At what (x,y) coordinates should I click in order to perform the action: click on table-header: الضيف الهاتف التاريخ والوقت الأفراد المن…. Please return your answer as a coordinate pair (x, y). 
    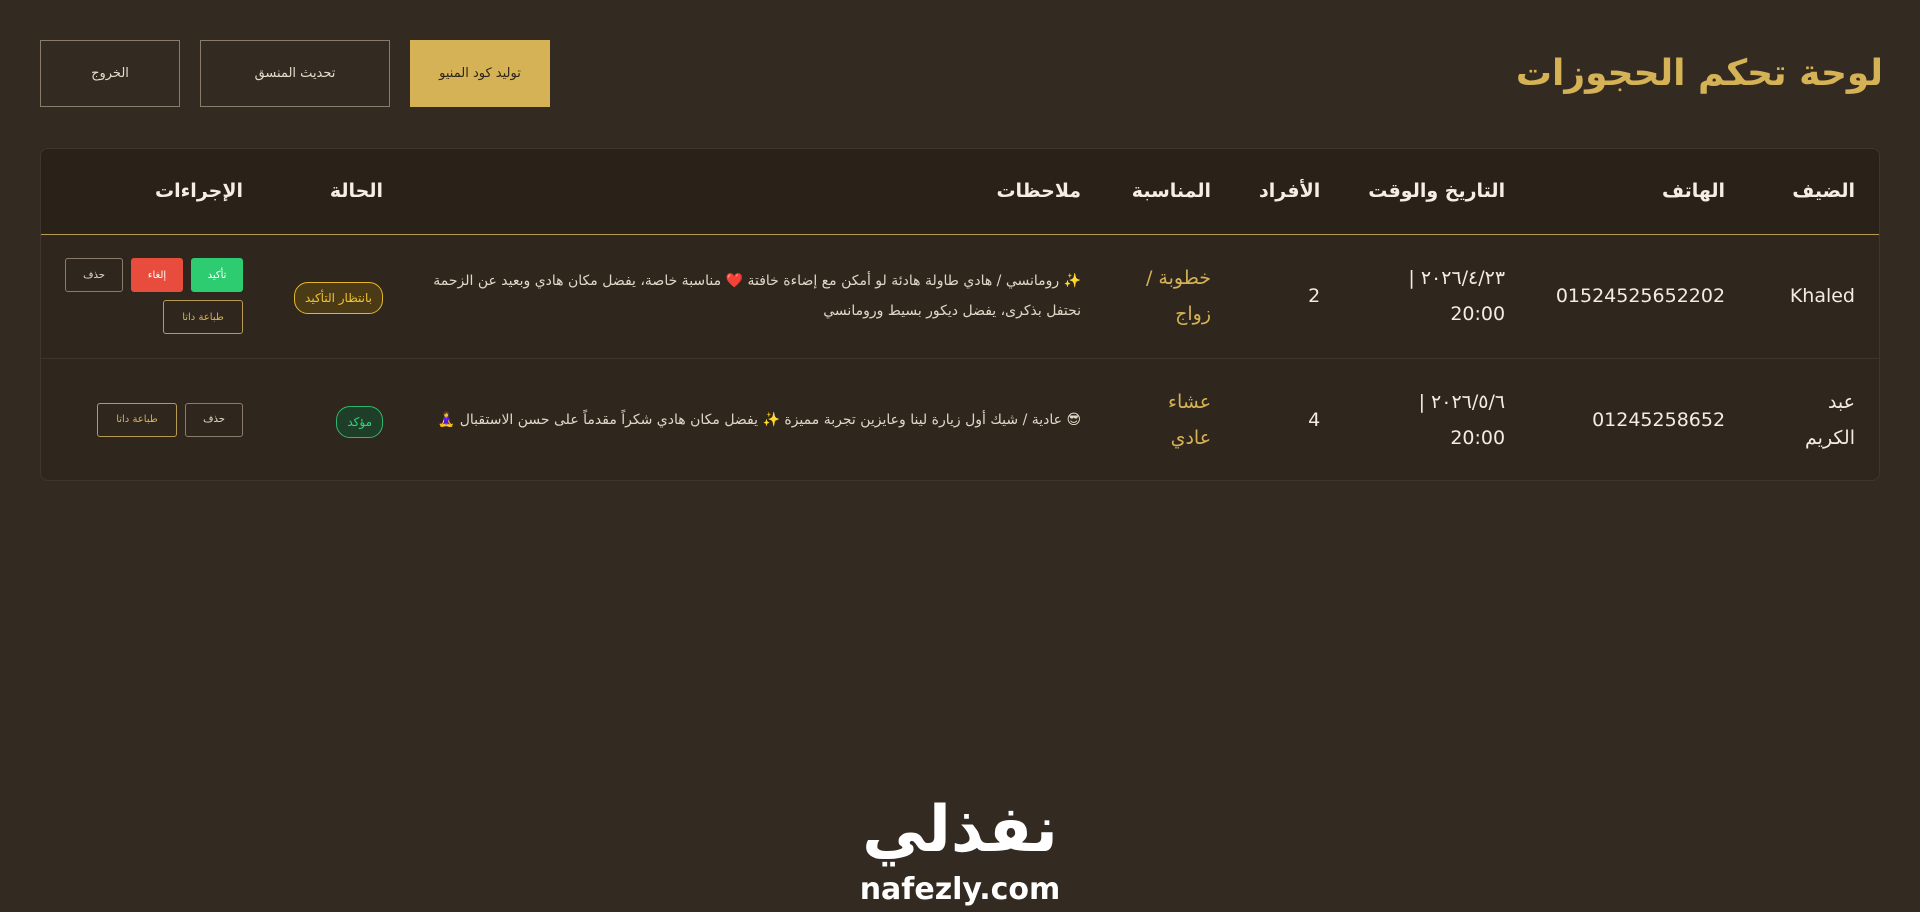
    Looking at the image, I should click on (960, 191).